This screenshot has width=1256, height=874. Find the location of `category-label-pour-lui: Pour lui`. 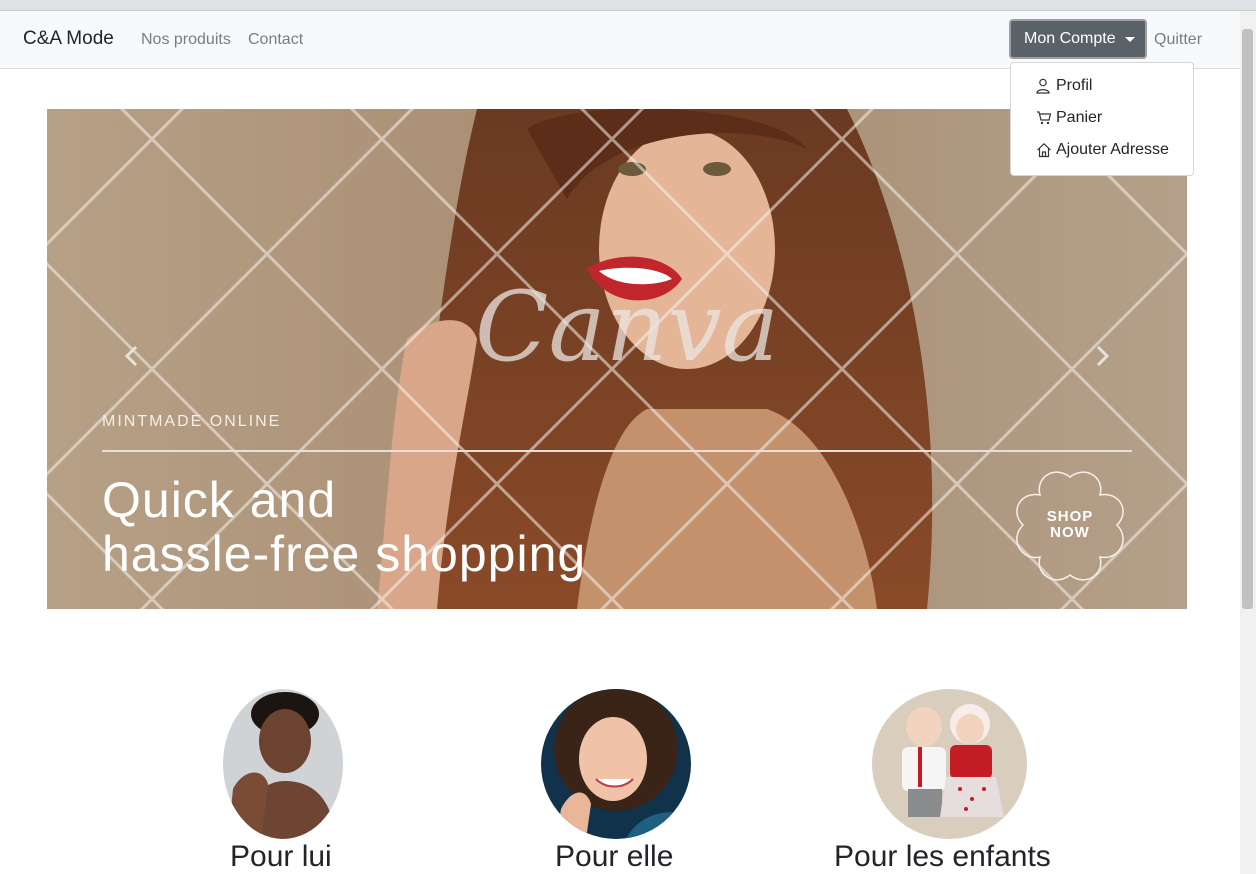

category-label-pour-lui: Pour lui is located at coordinates (281, 857).